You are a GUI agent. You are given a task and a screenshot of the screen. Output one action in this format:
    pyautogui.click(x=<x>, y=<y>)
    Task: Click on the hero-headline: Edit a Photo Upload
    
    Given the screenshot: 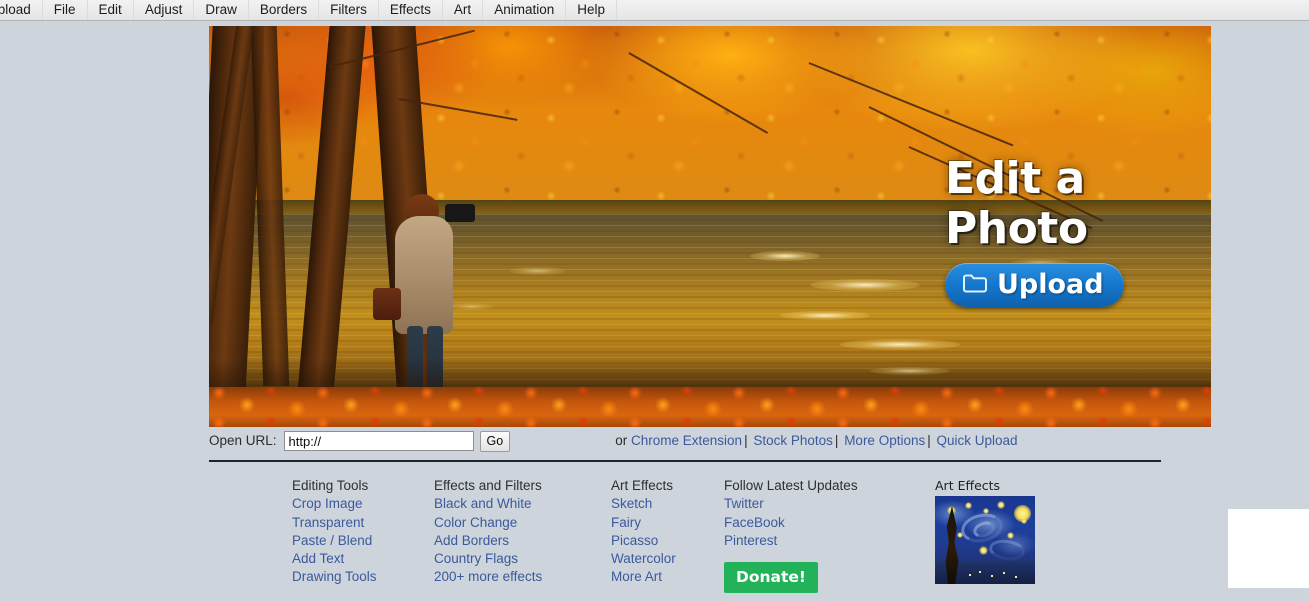 What is the action you would take?
    pyautogui.click(x=1060, y=230)
    